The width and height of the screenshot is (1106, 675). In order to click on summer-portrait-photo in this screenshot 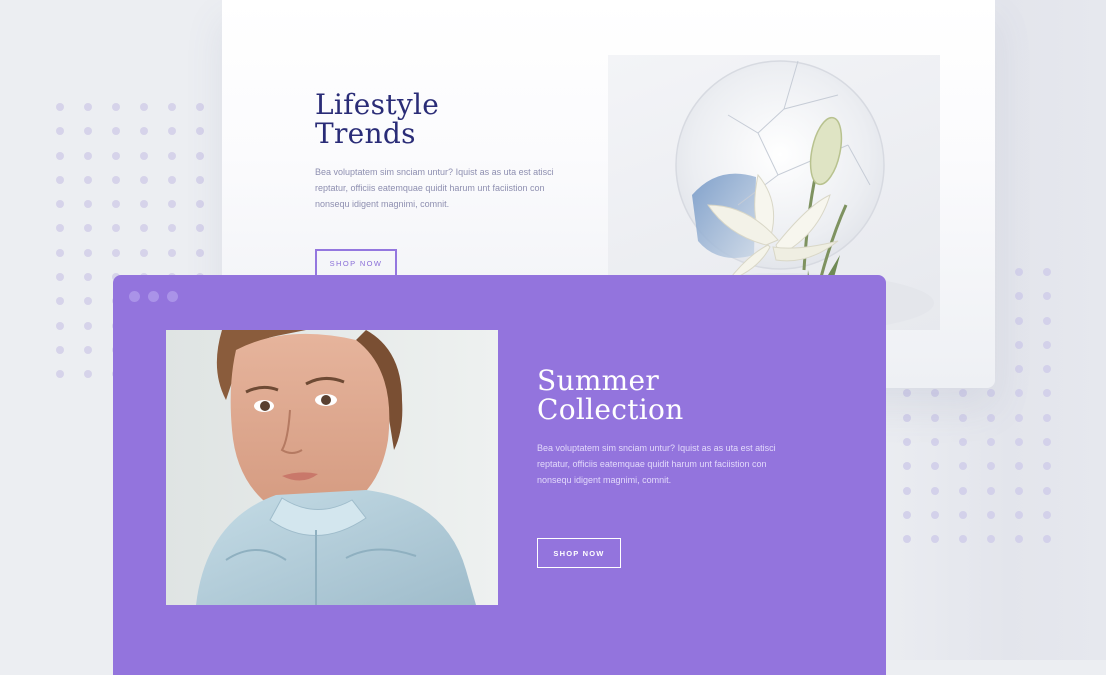, I will do `click(332, 467)`.